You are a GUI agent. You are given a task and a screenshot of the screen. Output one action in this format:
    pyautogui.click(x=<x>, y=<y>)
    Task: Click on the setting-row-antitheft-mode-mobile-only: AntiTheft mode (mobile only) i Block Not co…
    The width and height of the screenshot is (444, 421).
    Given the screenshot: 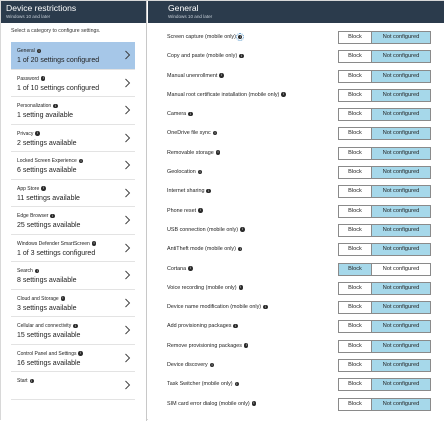 What is the action you would take?
    pyautogui.click(x=302, y=250)
    